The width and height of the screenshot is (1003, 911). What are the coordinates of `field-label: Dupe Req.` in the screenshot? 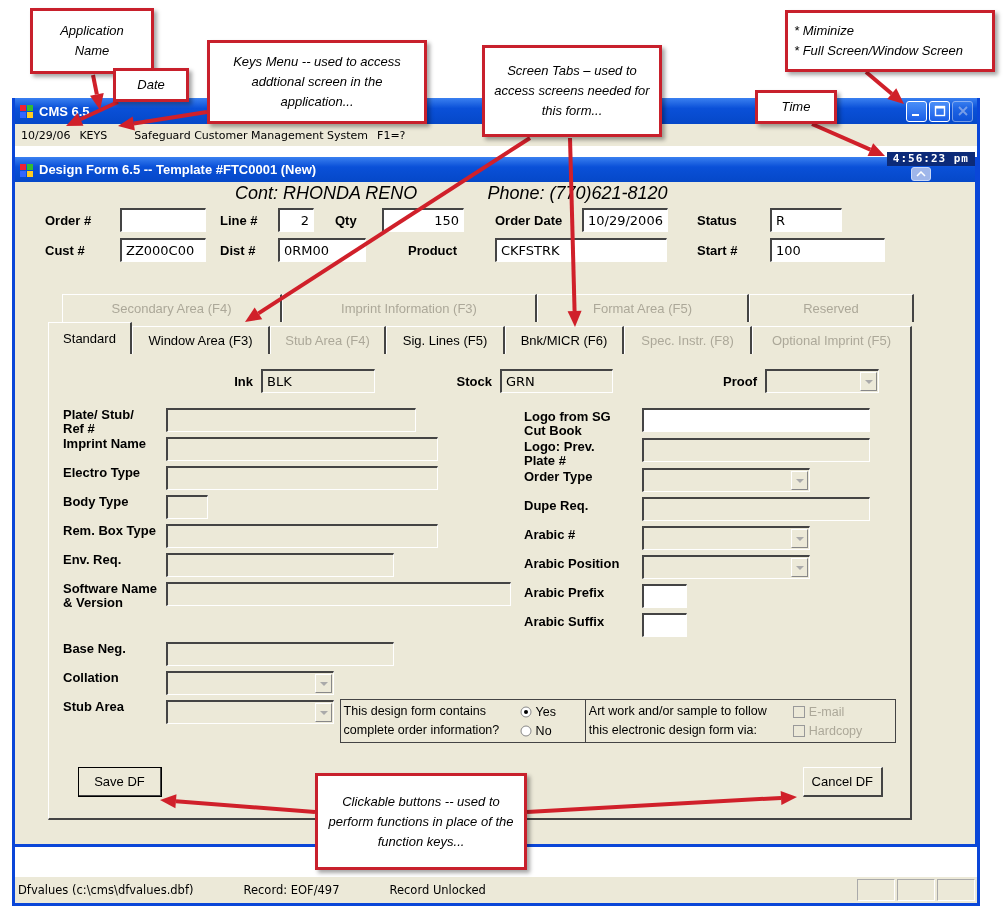 It's located at (557, 505).